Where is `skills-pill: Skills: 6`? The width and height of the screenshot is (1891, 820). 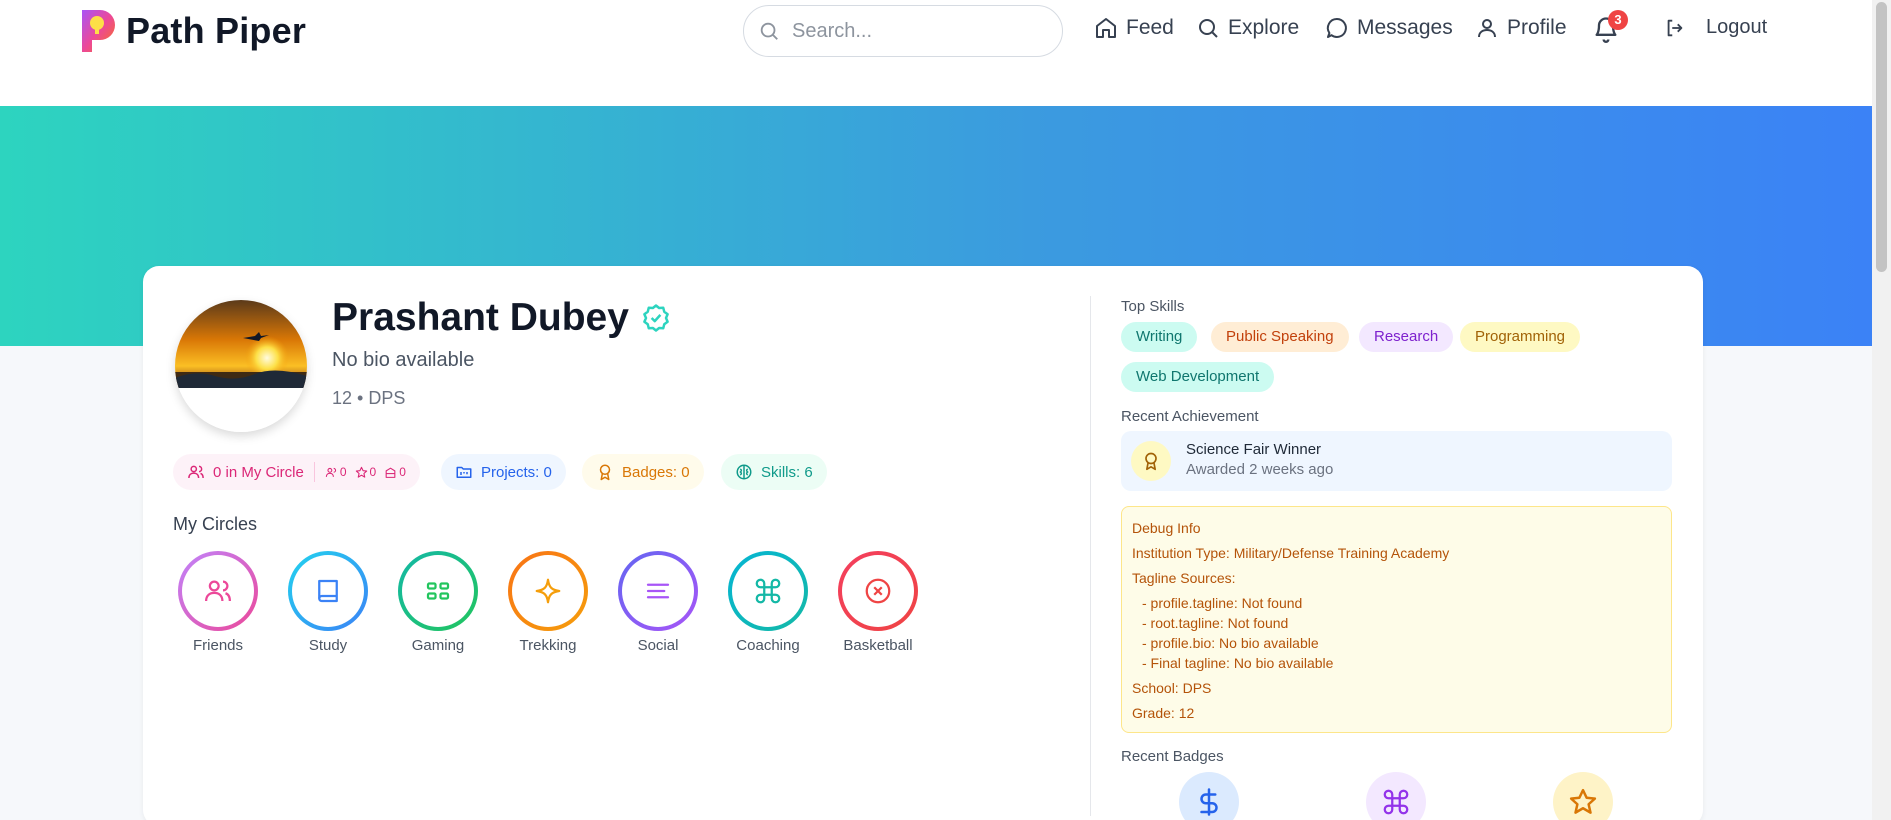
skills-pill: Skills: 6 is located at coordinates (774, 472).